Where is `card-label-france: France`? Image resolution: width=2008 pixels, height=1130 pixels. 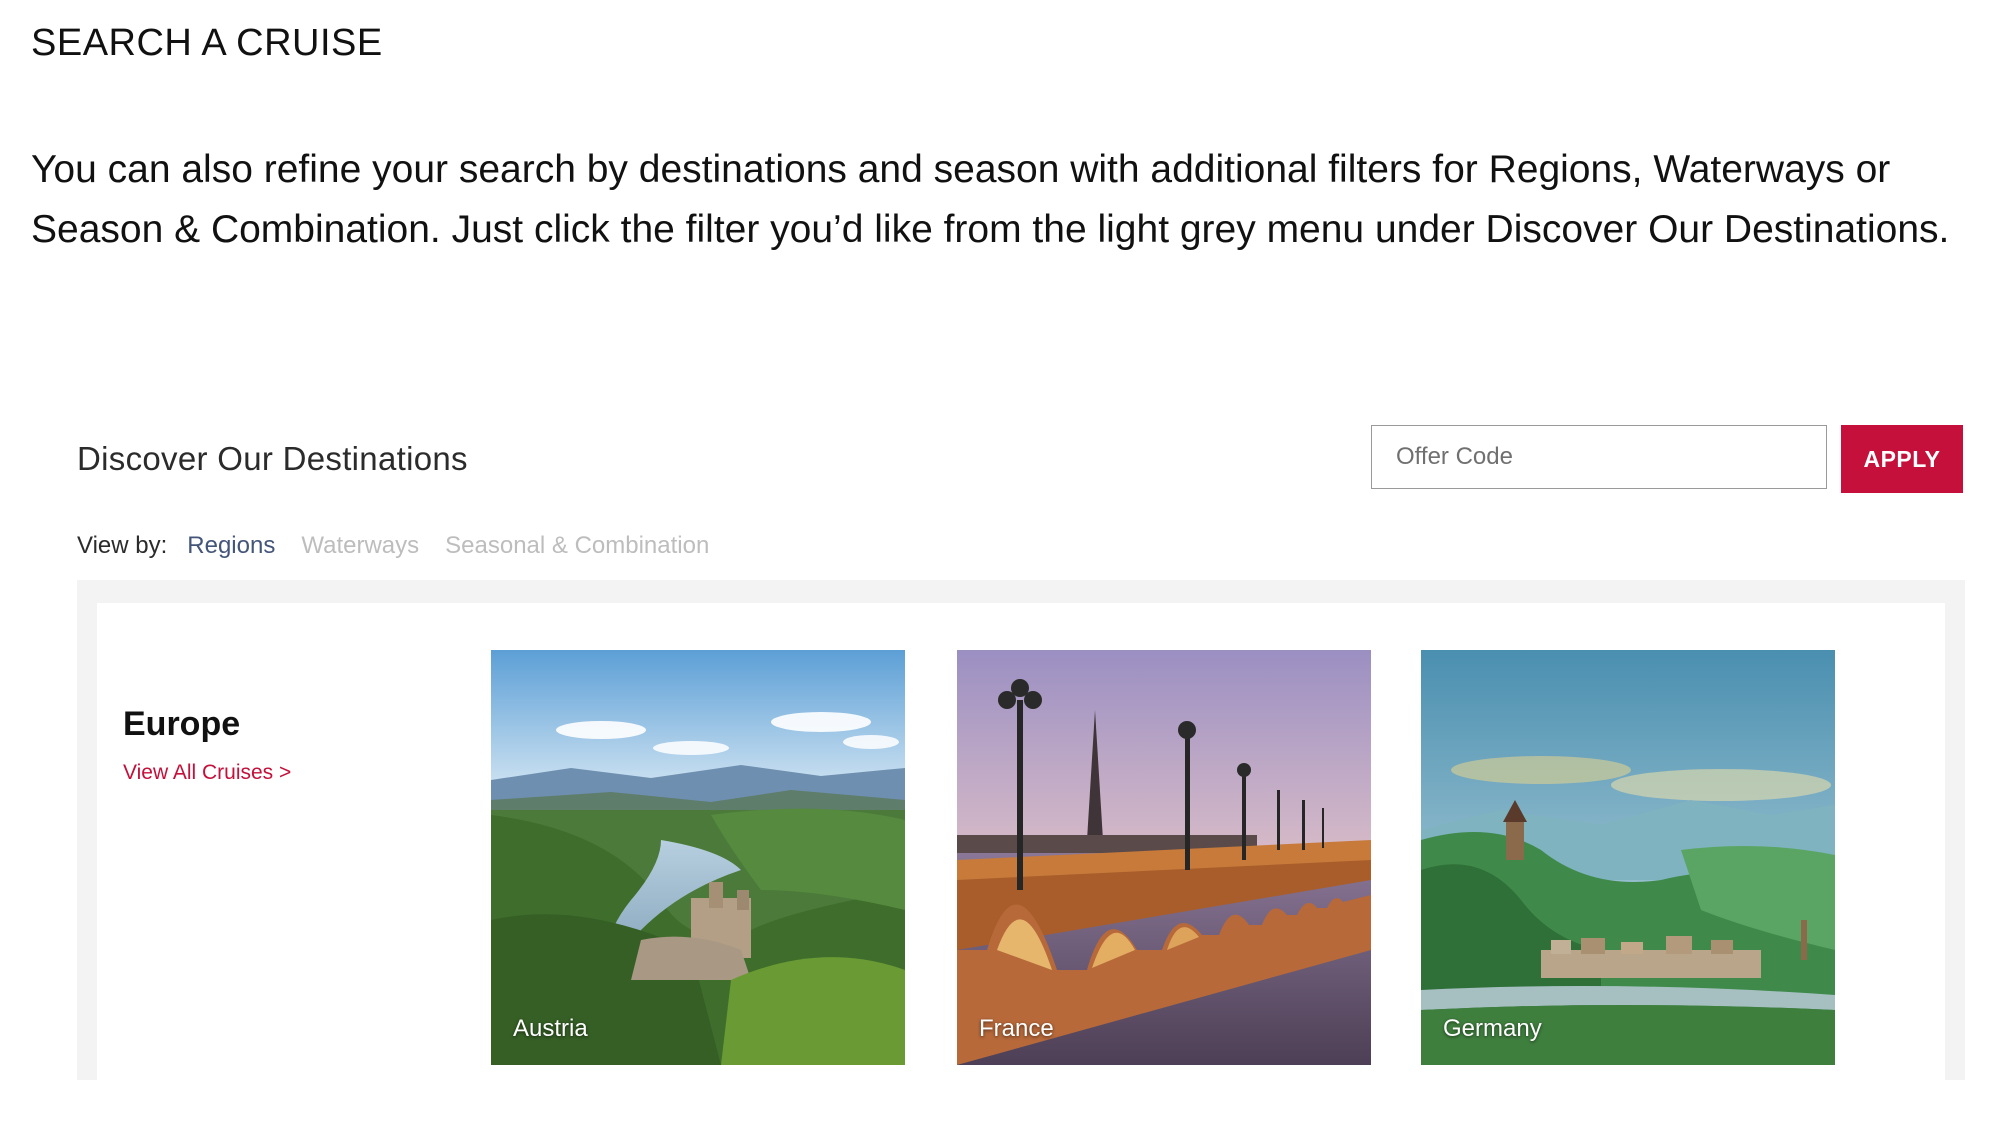
card-label-france: France is located at coordinates (1016, 1028).